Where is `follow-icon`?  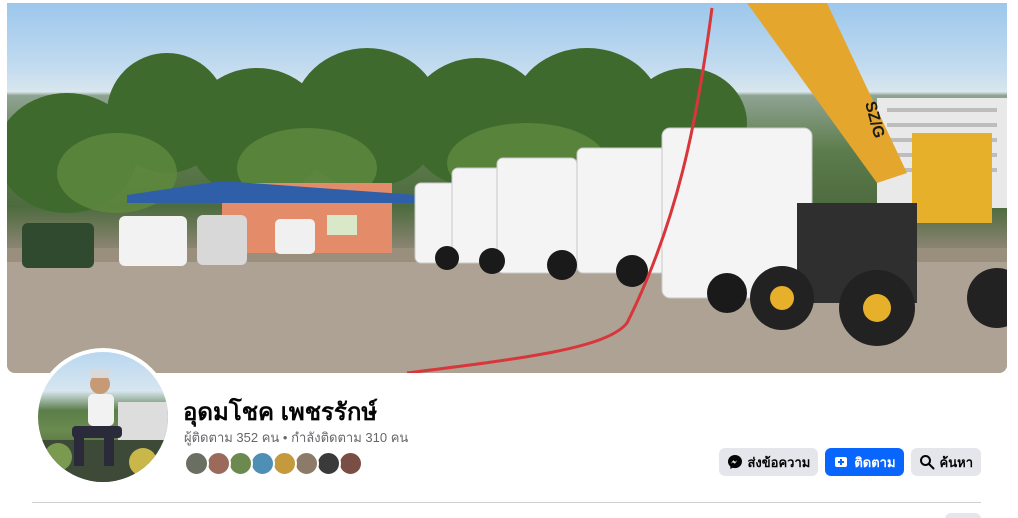 follow-icon is located at coordinates (841, 462).